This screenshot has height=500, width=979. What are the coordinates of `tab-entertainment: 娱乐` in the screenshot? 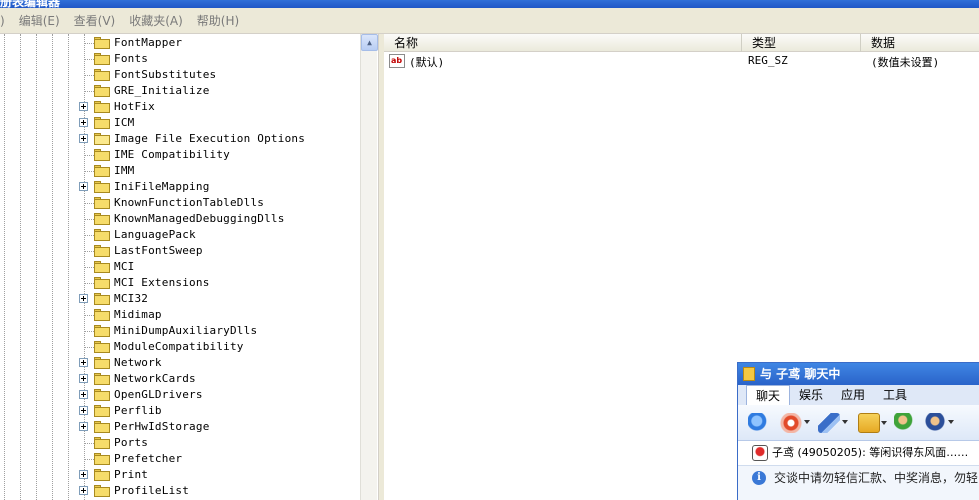 It's located at (811, 395).